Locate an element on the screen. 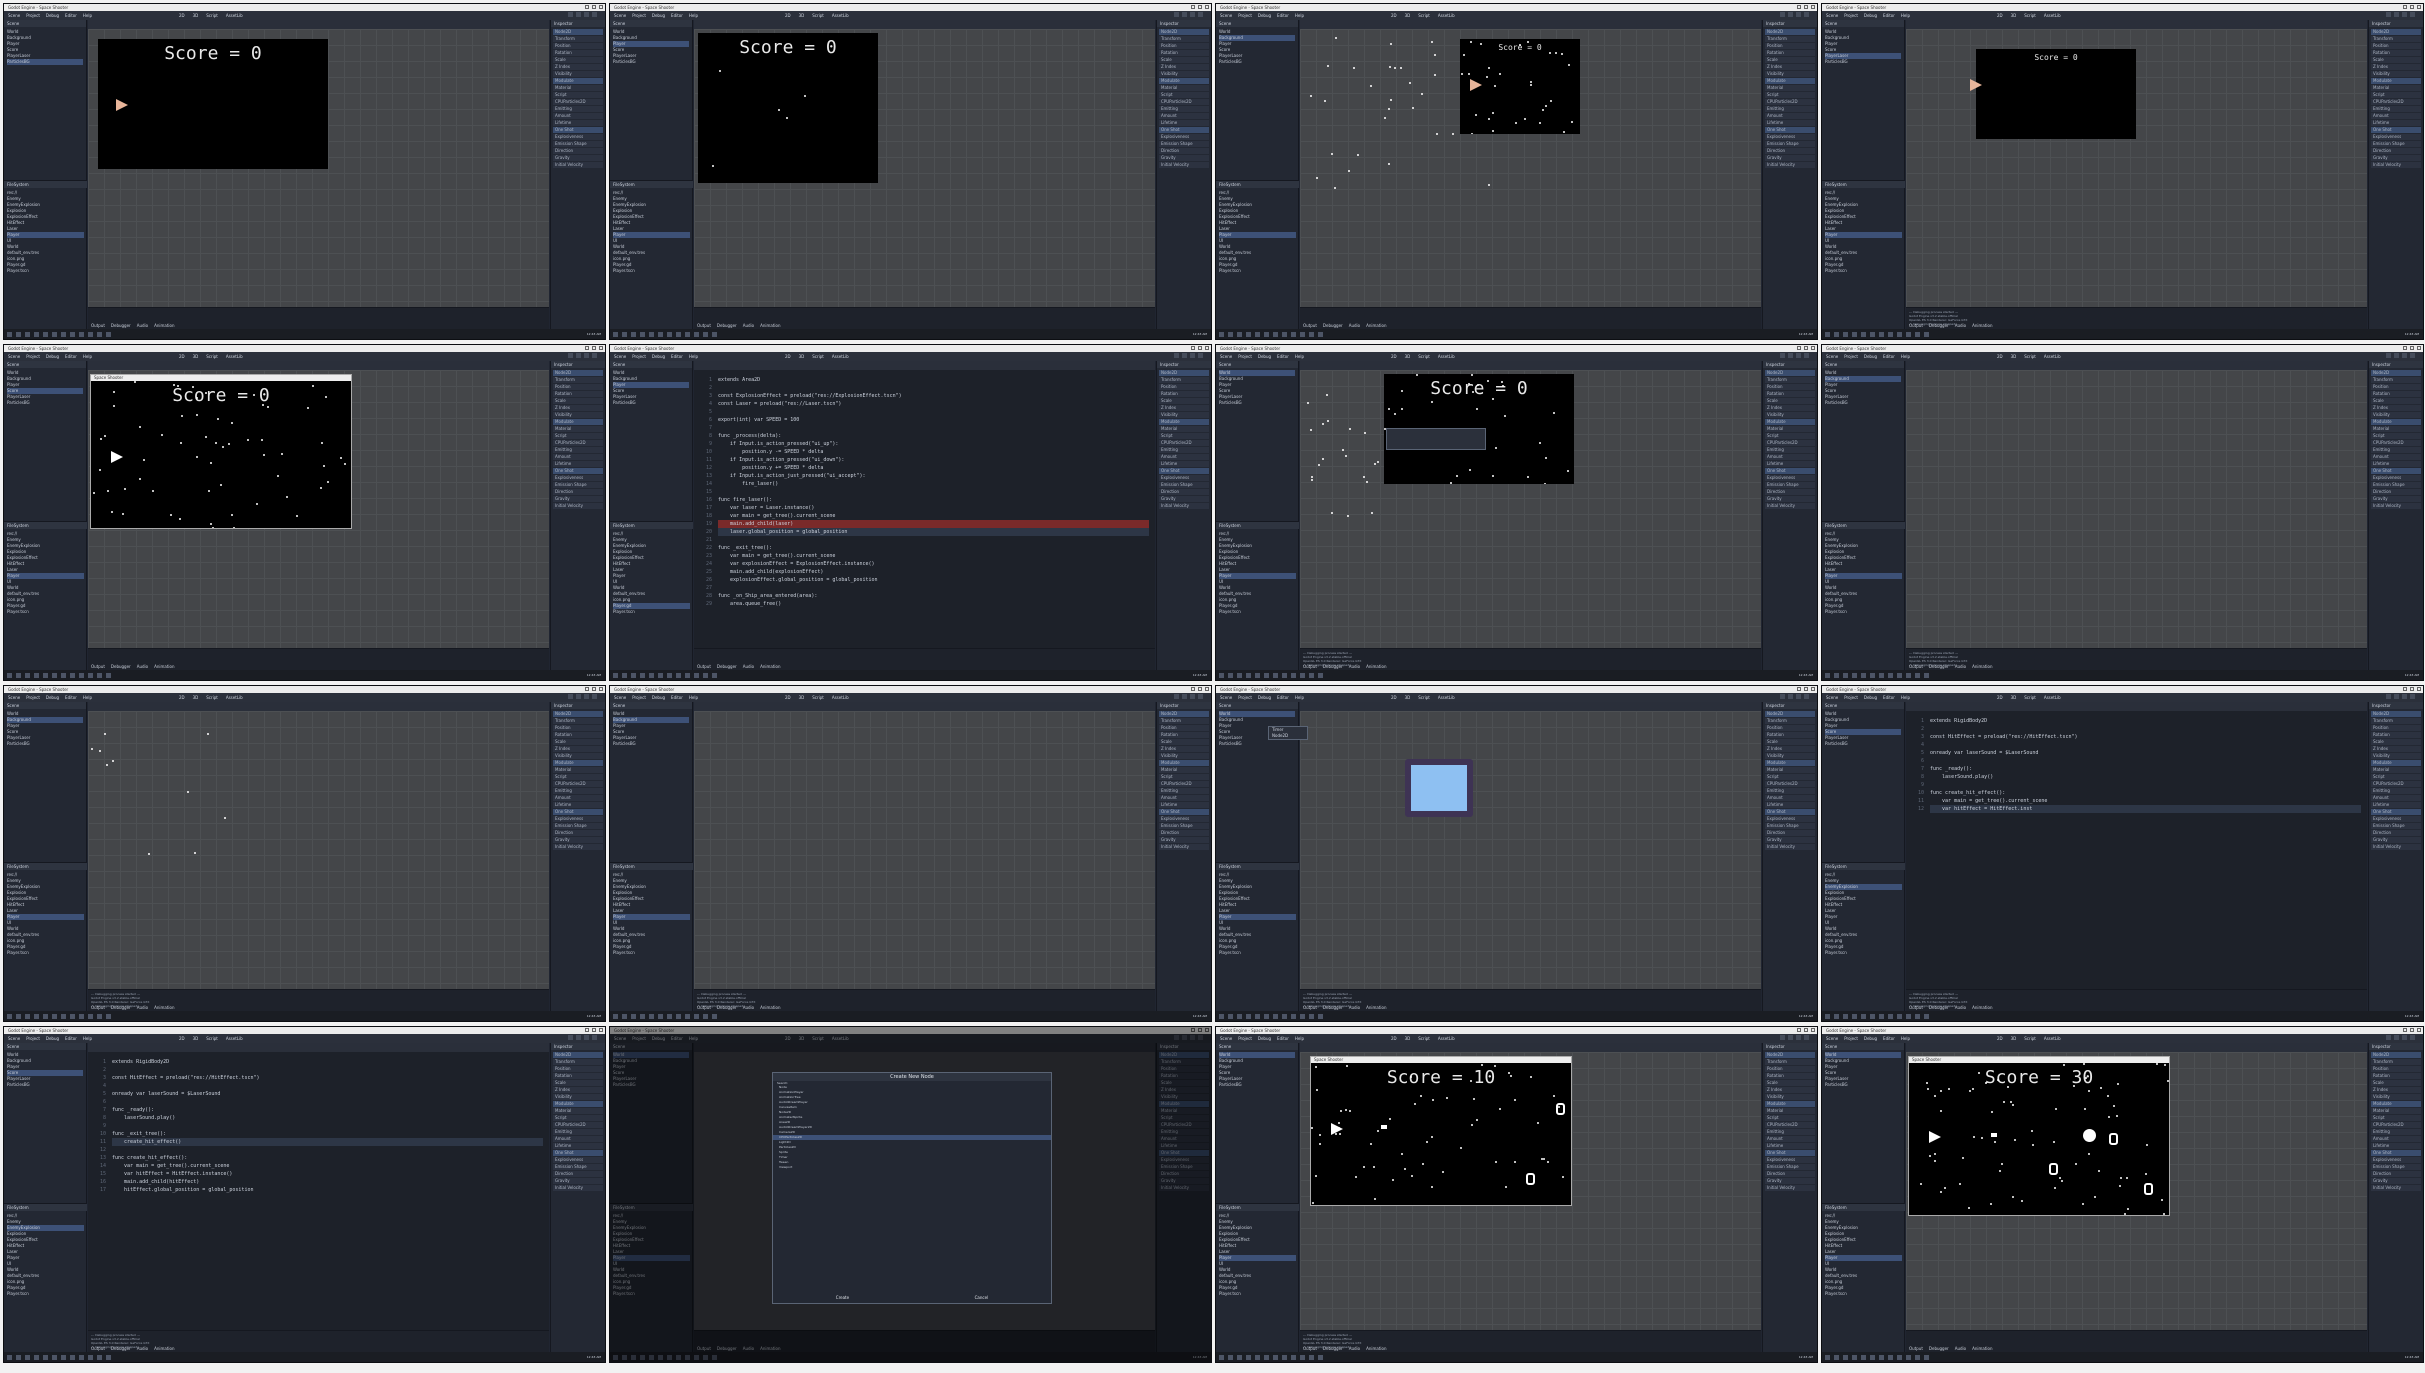 Image resolution: width=2425 pixels, height=1373 pixels. pause-icon is located at coordinates (1184, 14).